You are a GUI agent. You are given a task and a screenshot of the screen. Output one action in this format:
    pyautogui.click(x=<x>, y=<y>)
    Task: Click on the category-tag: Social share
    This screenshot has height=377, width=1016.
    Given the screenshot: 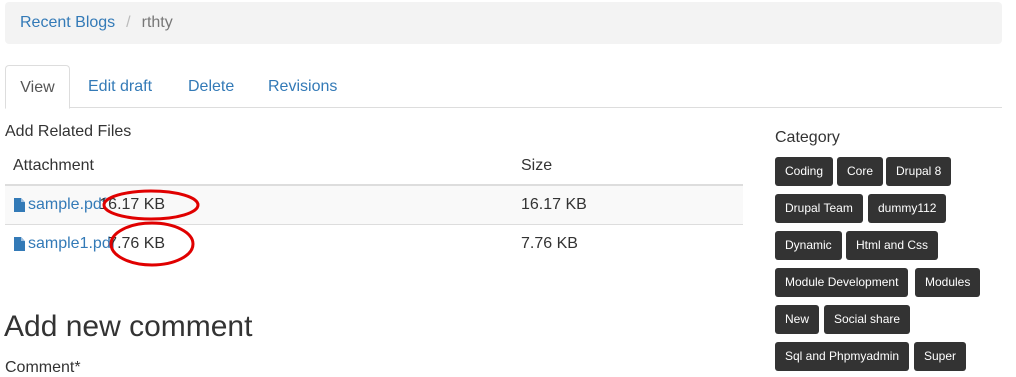 What is the action you would take?
    pyautogui.click(x=867, y=319)
    